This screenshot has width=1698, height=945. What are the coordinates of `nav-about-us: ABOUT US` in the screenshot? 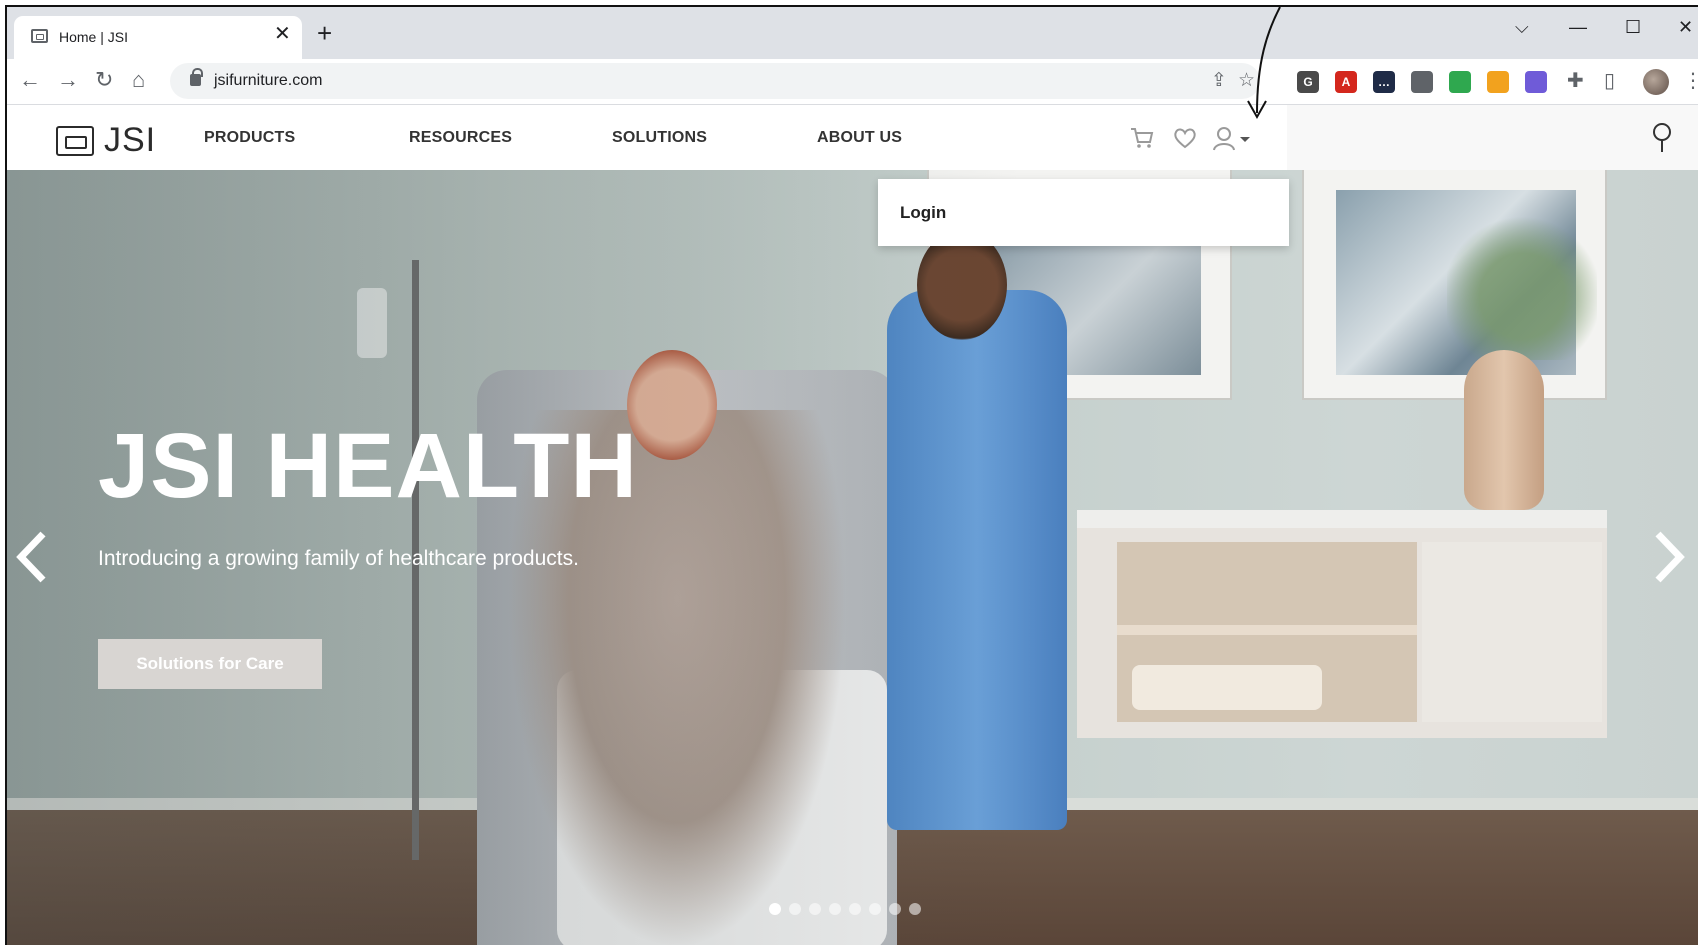 It's located at (859, 138).